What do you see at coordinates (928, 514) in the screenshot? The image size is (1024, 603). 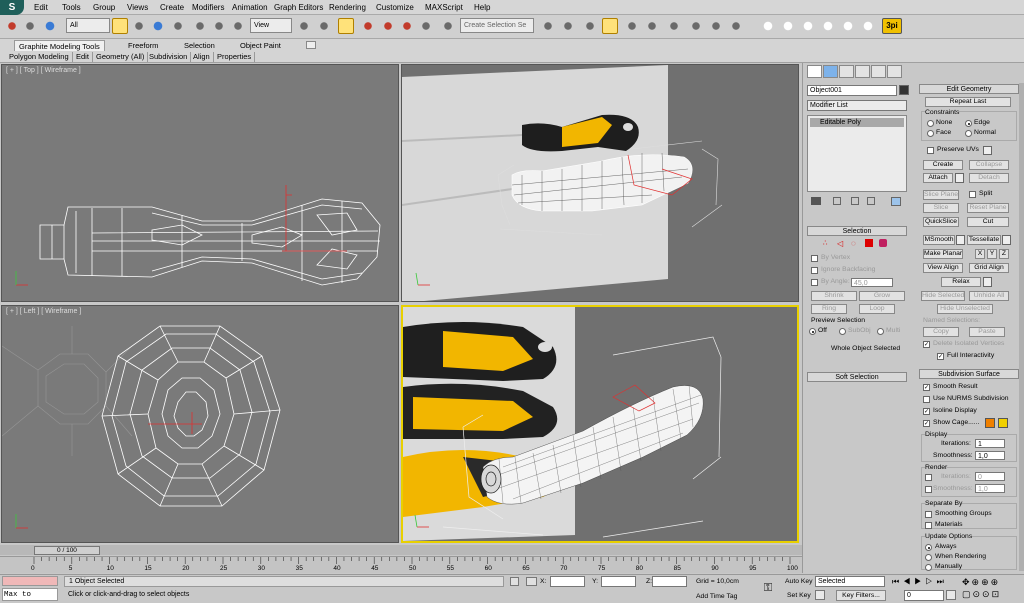 I see `smoothing-groups-checkbox` at bounding box center [928, 514].